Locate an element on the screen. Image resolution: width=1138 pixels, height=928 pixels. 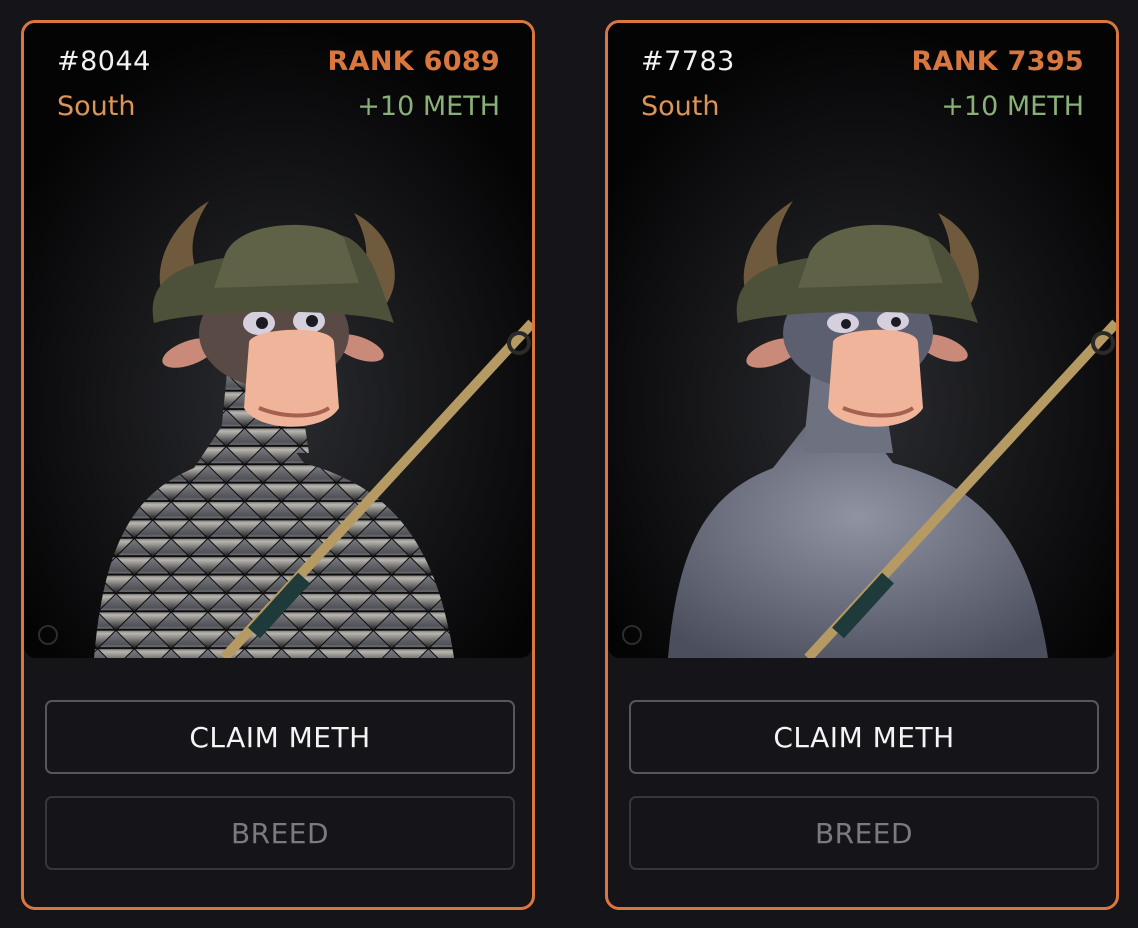
token-id: #8044 is located at coordinates (104, 61).